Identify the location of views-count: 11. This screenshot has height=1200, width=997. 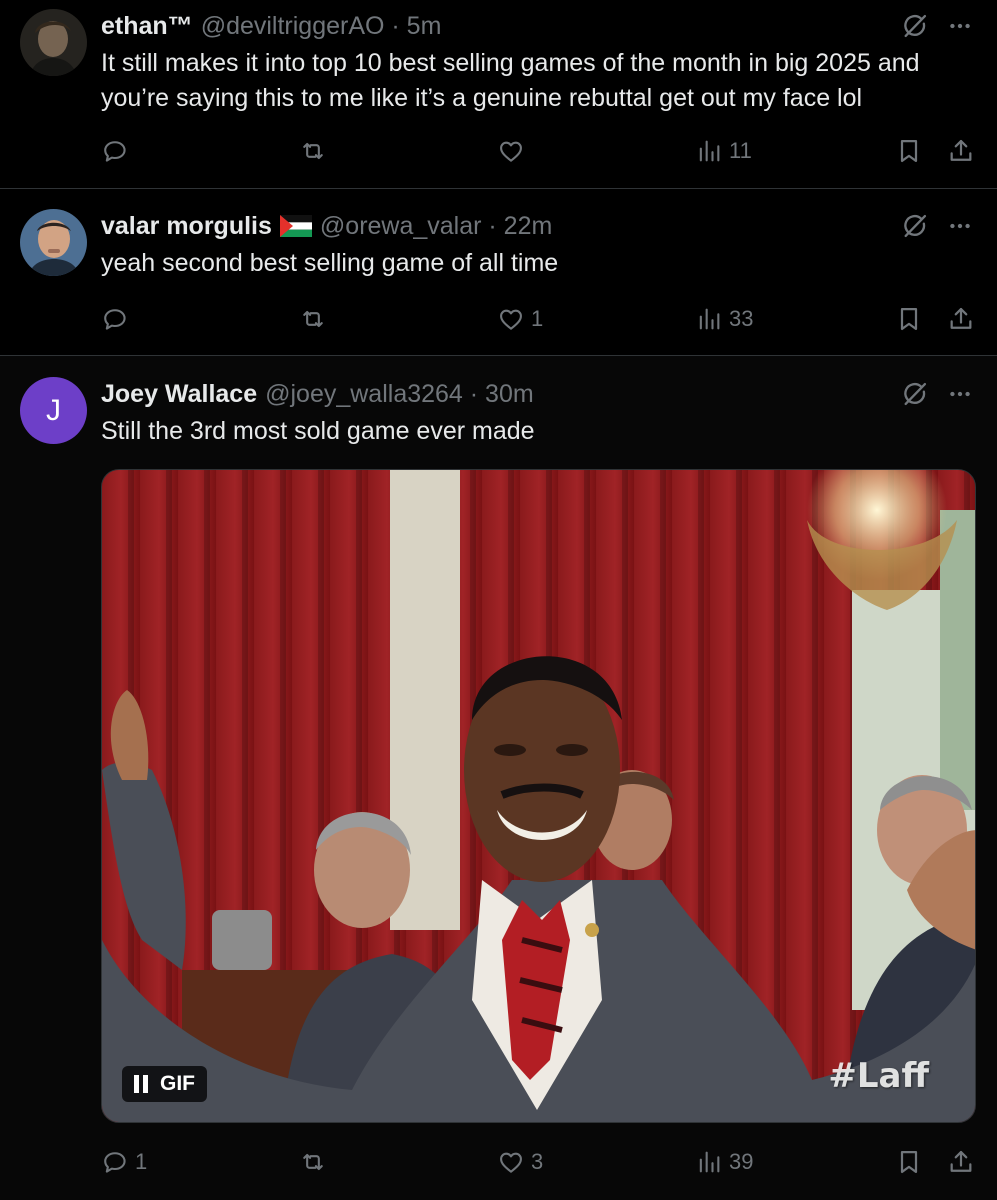
(740, 150).